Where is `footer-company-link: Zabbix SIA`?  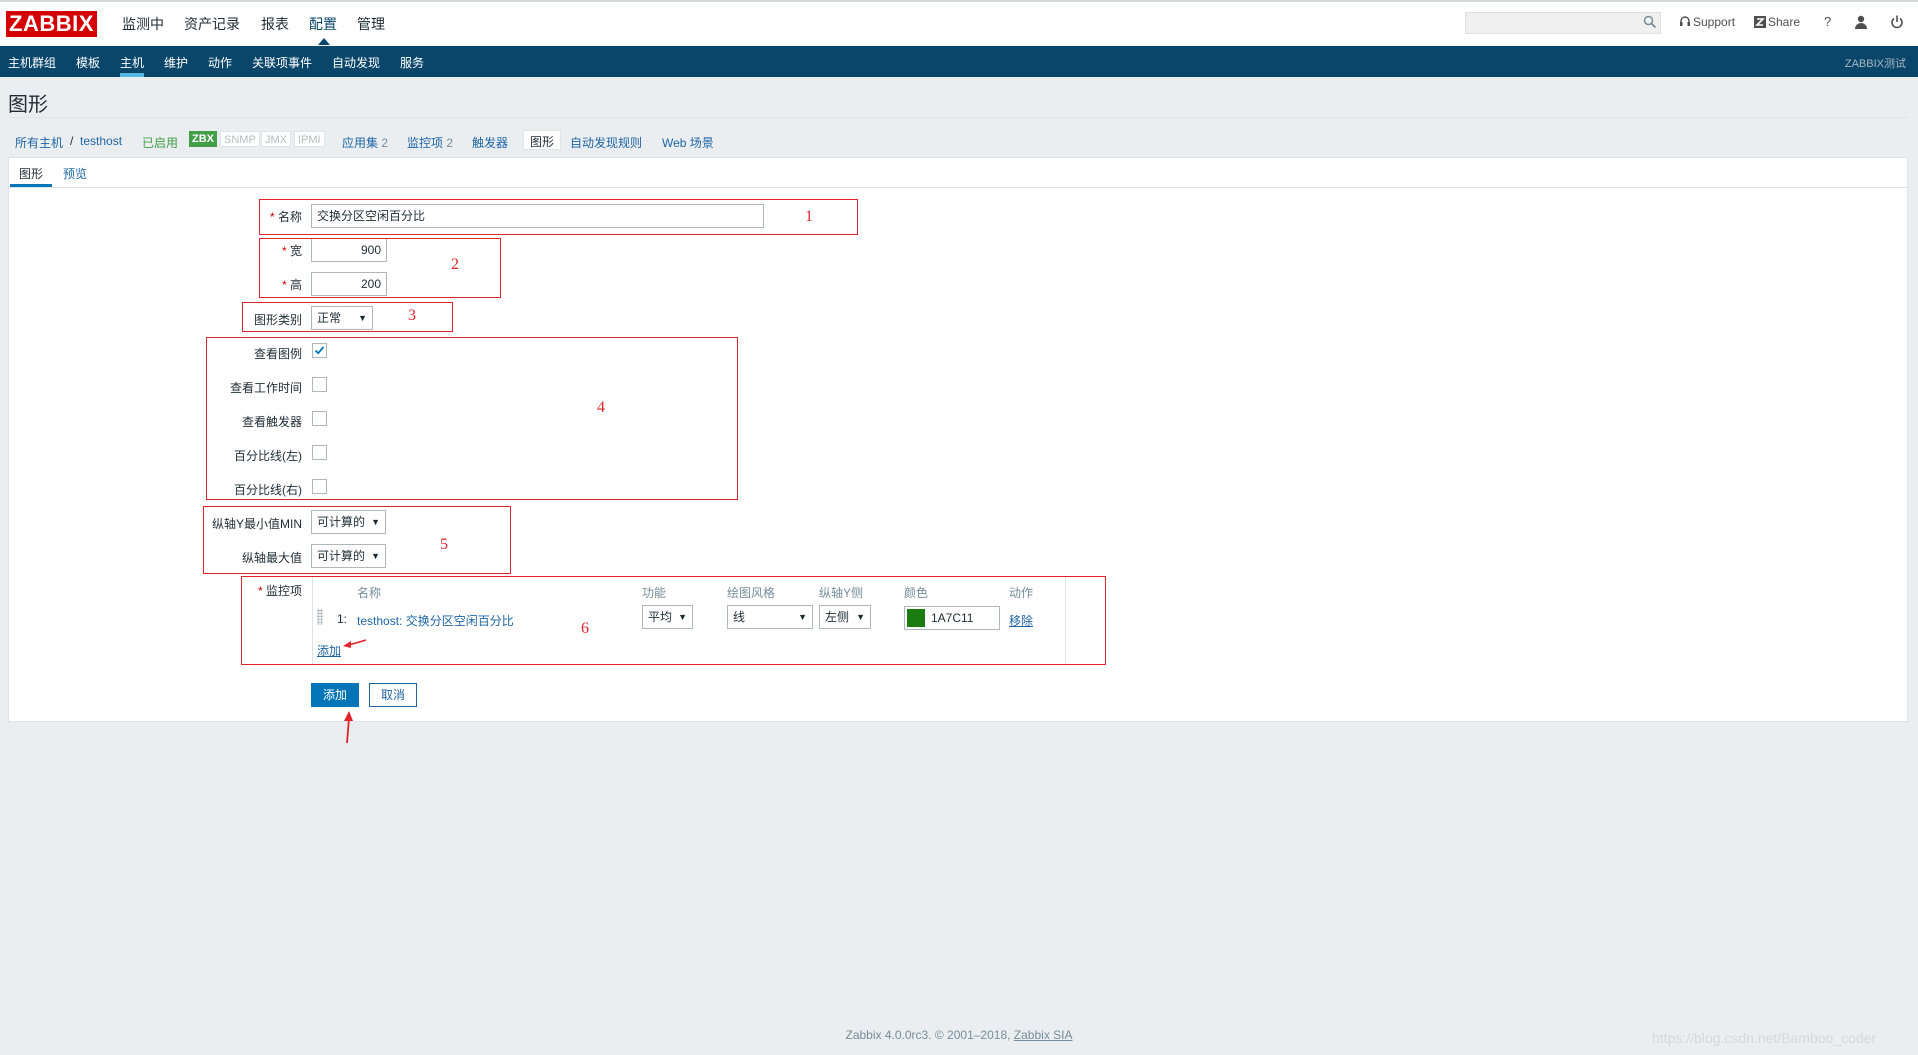 footer-company-link: Zabbix SIA is located at coordinates (1043, 1035).